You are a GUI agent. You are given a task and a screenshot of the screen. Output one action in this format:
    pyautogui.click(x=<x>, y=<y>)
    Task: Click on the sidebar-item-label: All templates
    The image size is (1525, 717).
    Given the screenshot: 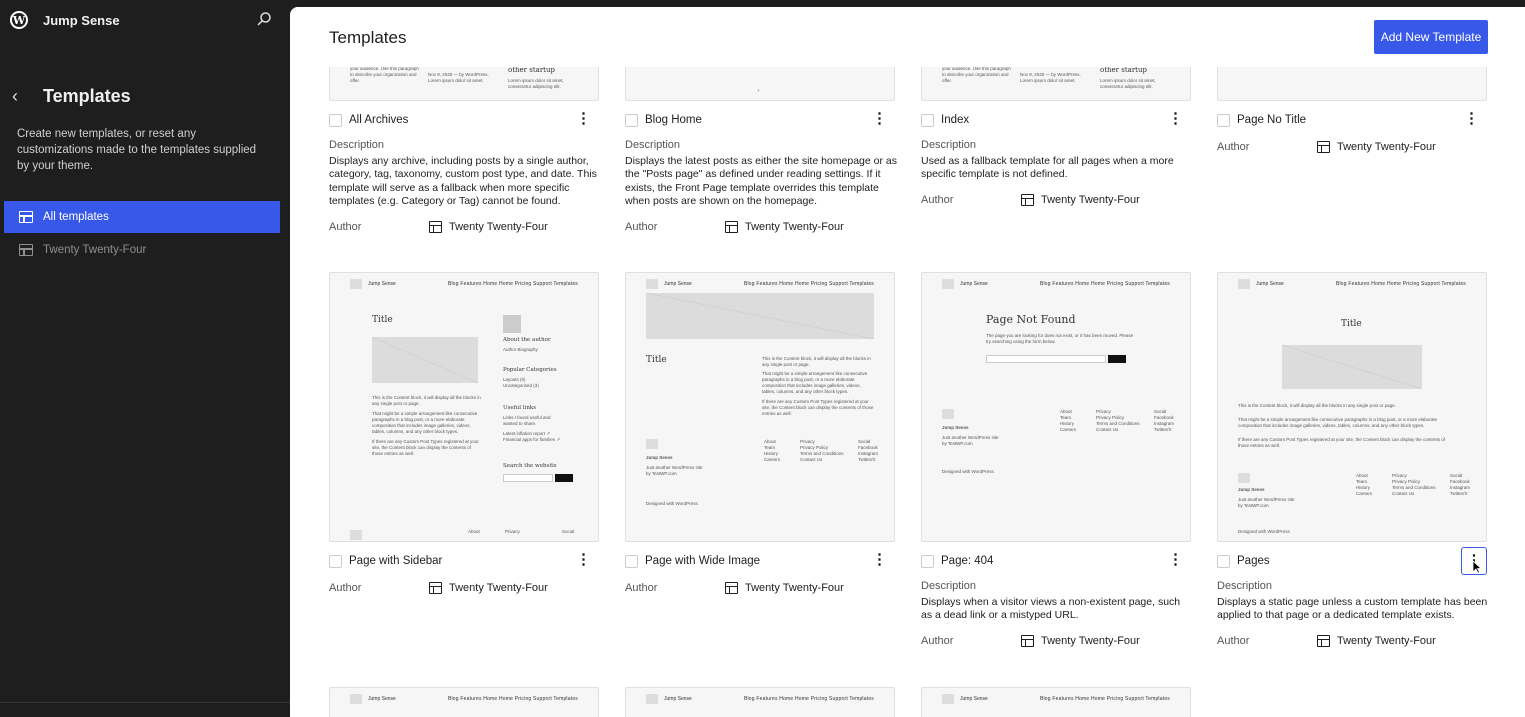 What is the action you would take?
    pyautogui.click(x=76, y=217)
    